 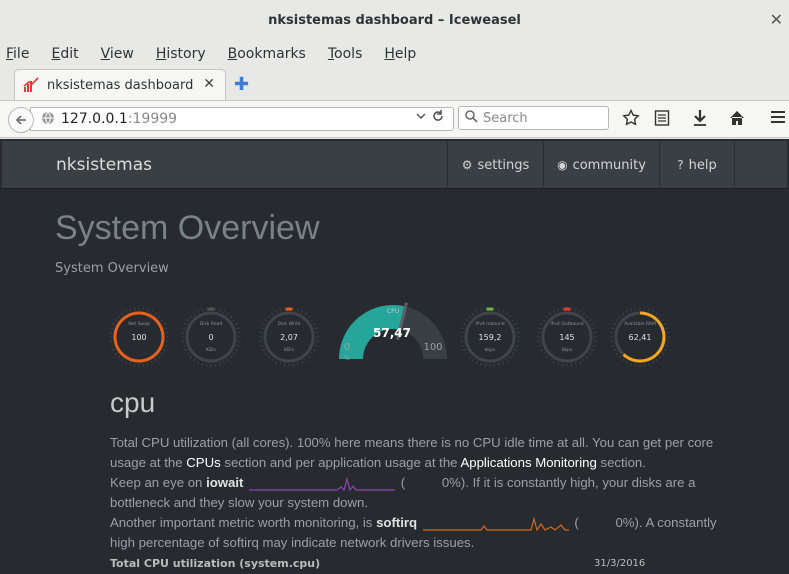 I want to click on tab-nksistemas-dashboard: nksistemas dashboard ✕, so click(x=120, y=84).